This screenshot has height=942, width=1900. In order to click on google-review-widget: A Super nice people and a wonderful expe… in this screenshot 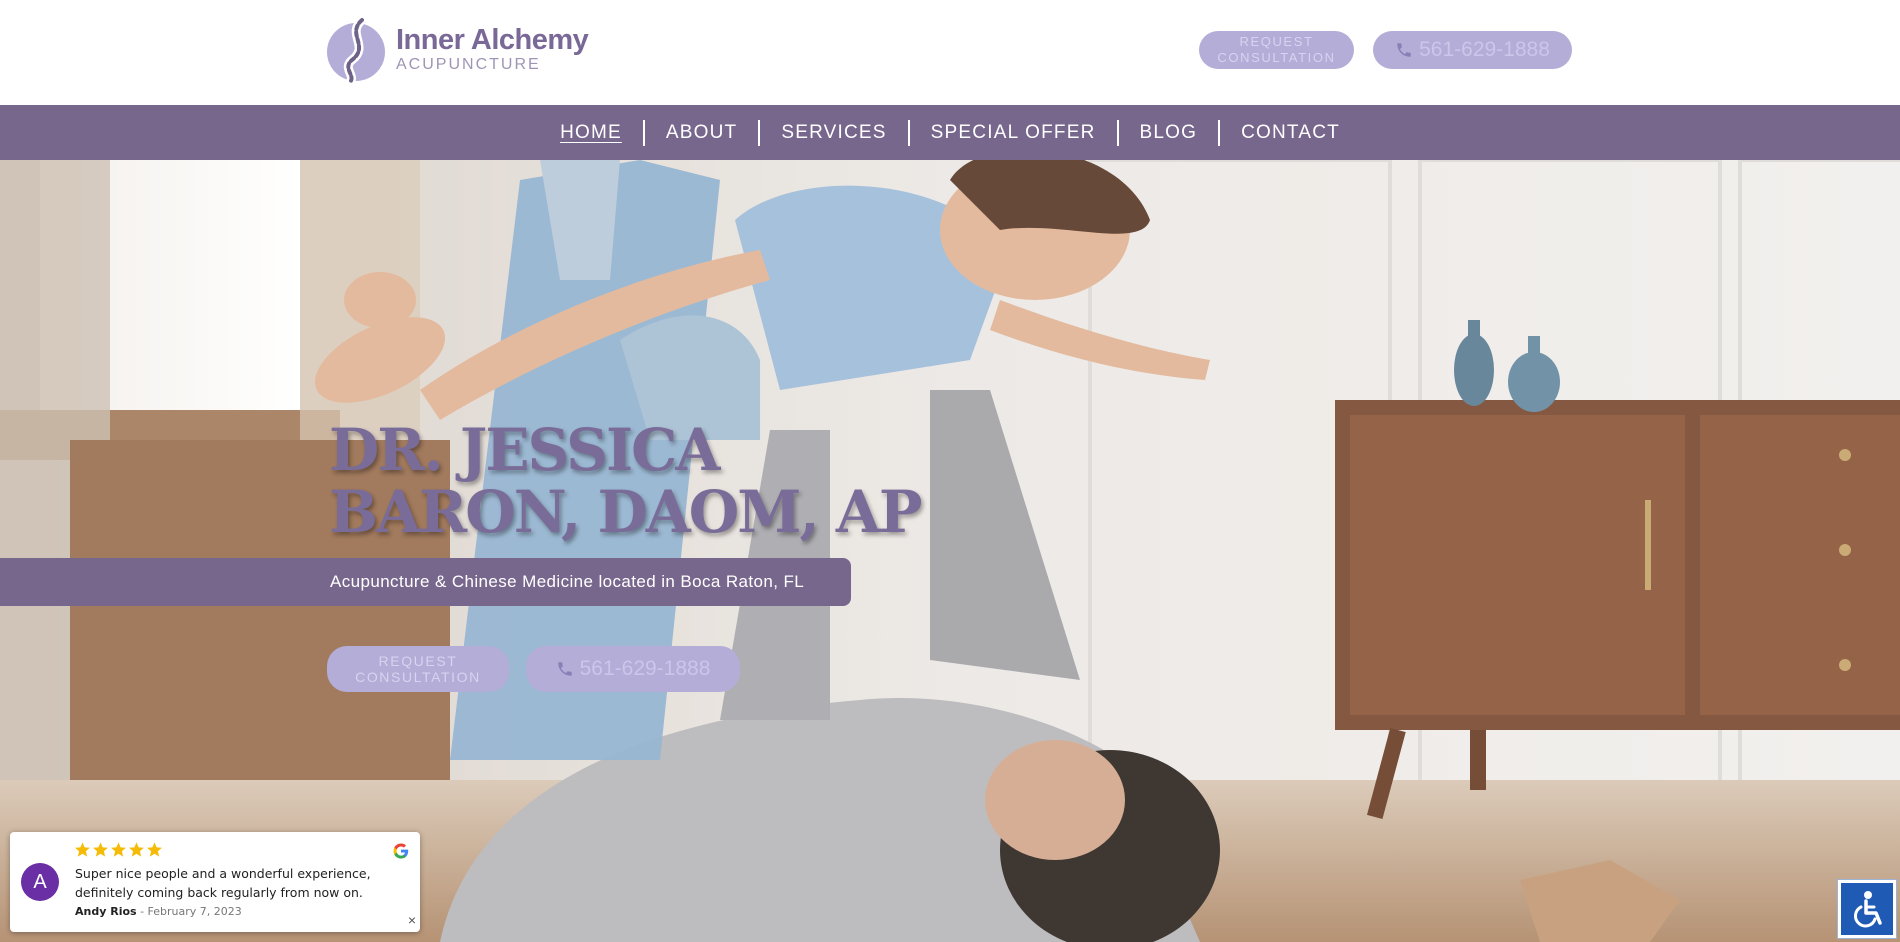, I will do `click(215, 882)`.